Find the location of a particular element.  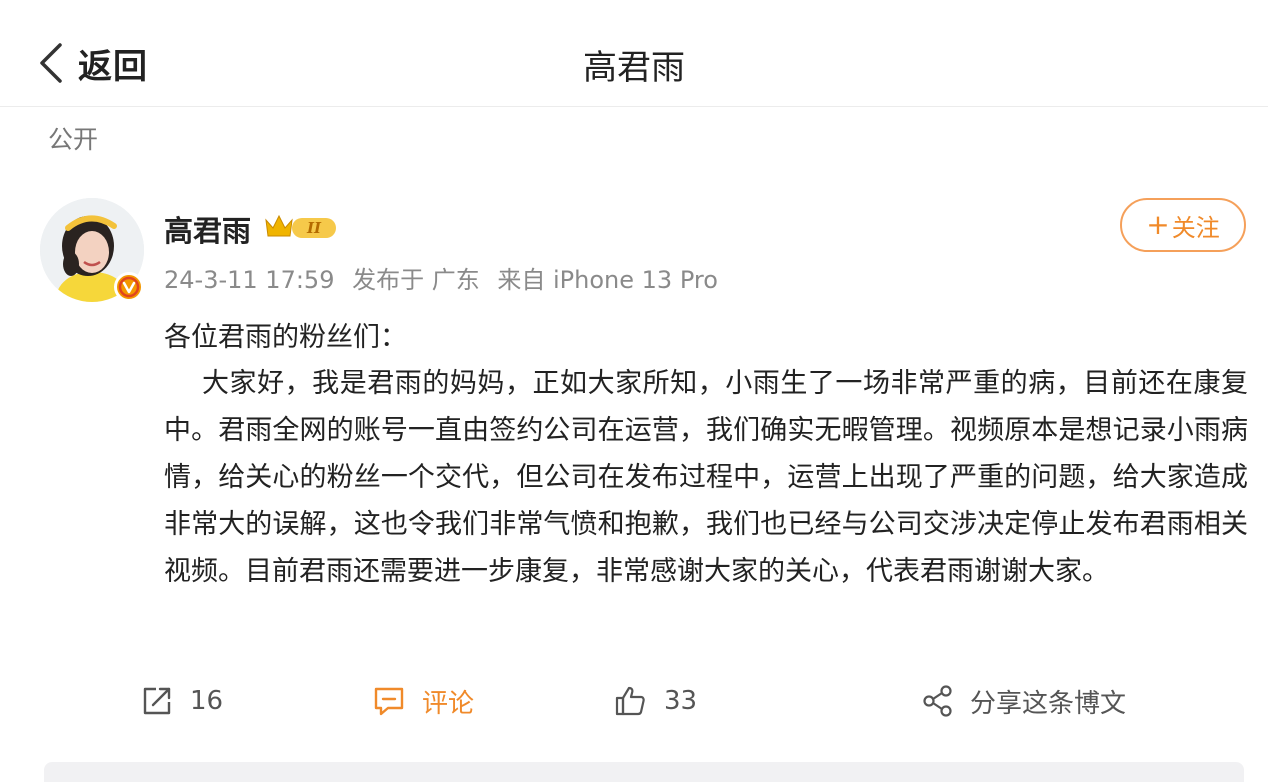

thumbs-up-icon is located at coordinates (630, 701).